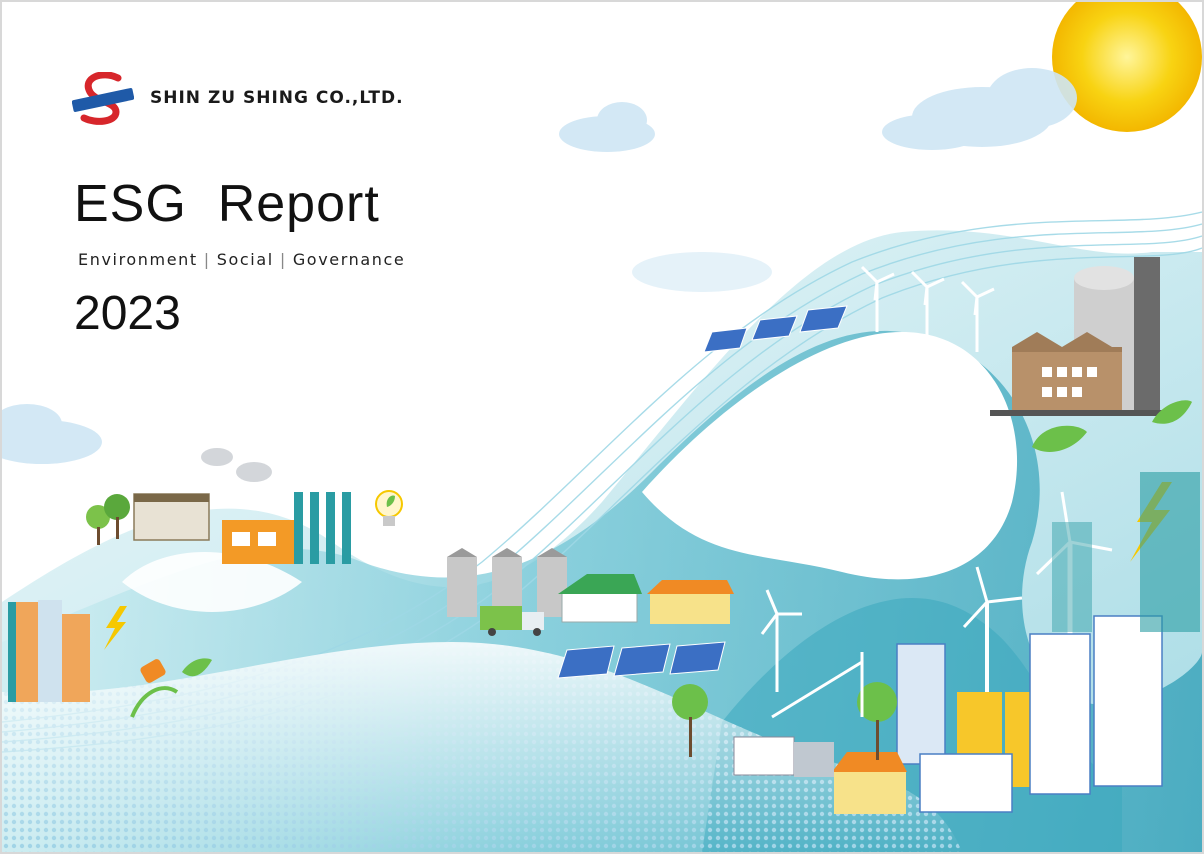  Describe the element at coordinates (236, 465) in the screenshot. I see `smoke-icon` at that location.